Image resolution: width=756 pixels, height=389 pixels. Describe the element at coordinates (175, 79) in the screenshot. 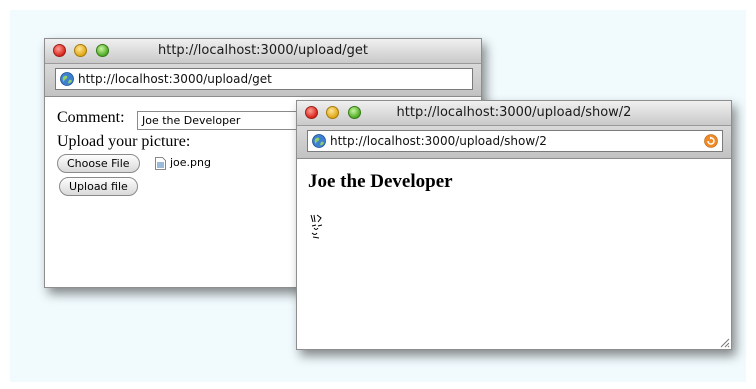

I see `address-url: http://localhost:3000/upload/get` at that location.